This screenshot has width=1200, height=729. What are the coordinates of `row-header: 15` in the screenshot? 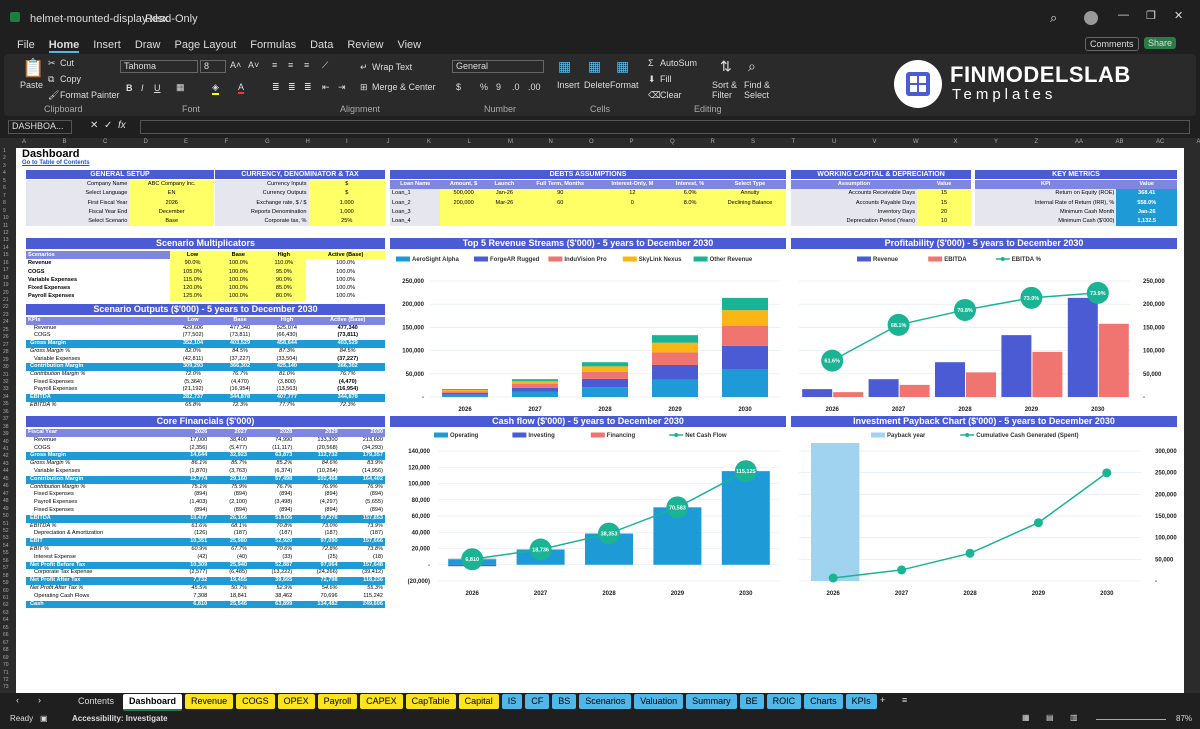 It's located at (6, 255).